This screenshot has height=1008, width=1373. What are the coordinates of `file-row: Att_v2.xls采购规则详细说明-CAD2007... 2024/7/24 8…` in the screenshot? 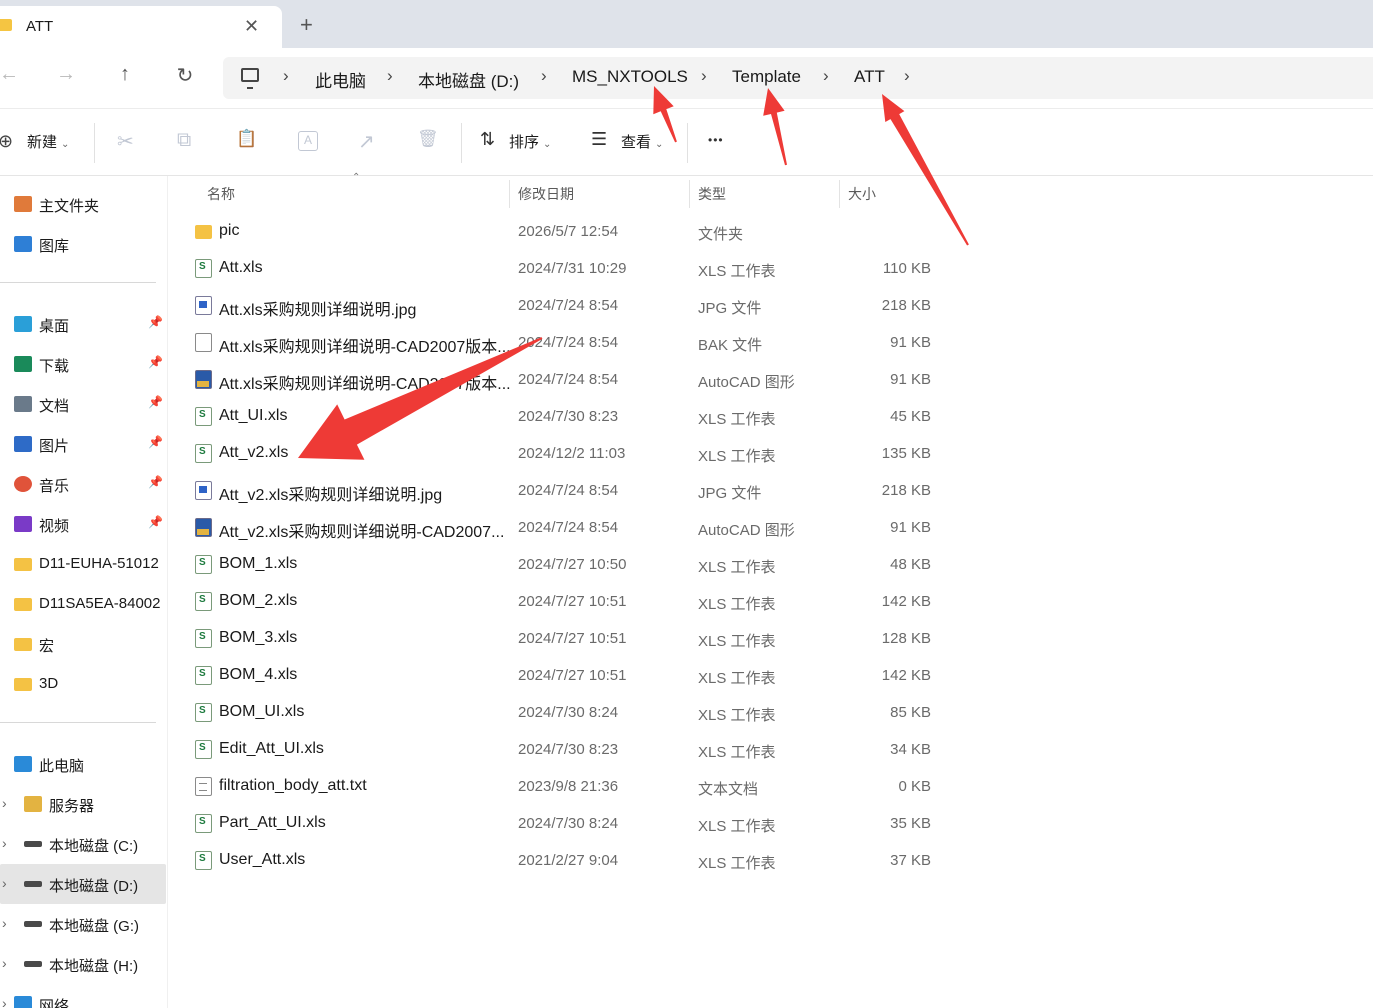 It's located at (566, 527).